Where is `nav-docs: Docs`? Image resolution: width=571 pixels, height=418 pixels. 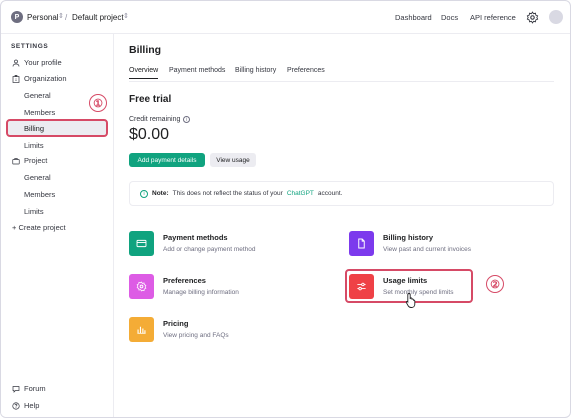 nav-docs: Docs is located at coordinates (449, 17).